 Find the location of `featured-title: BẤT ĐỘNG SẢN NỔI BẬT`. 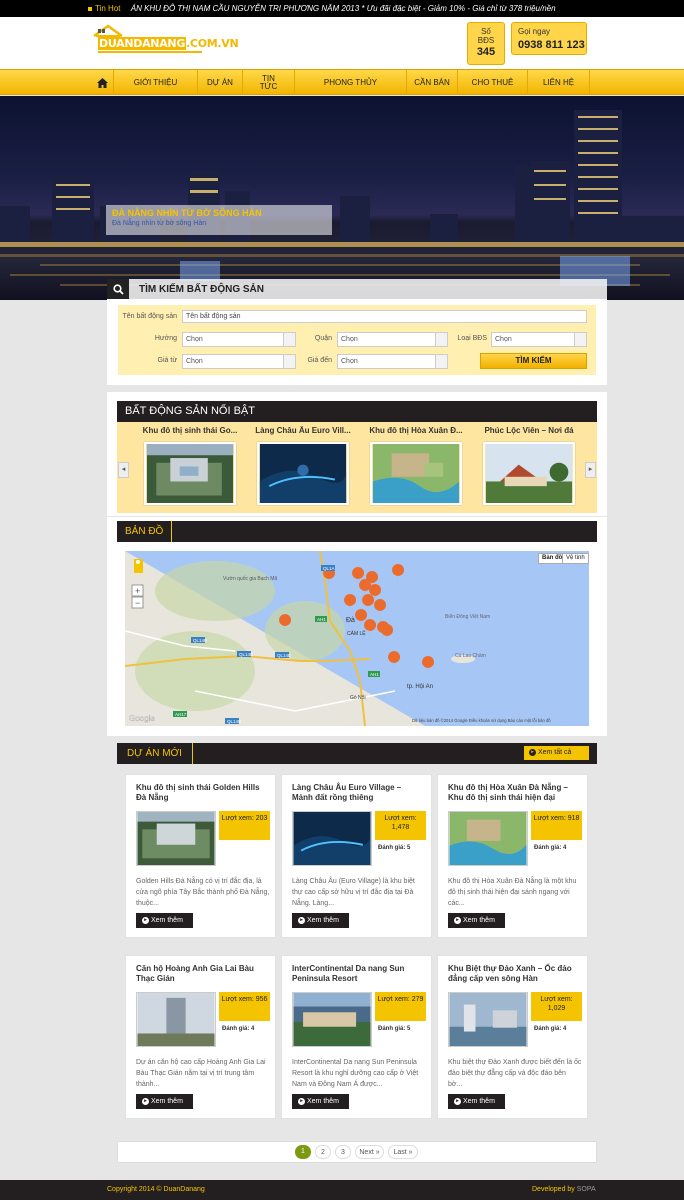

featured-title: BẤT ĐỘNG SẢN NỔI BẬT is located at coordinates (190, 411).